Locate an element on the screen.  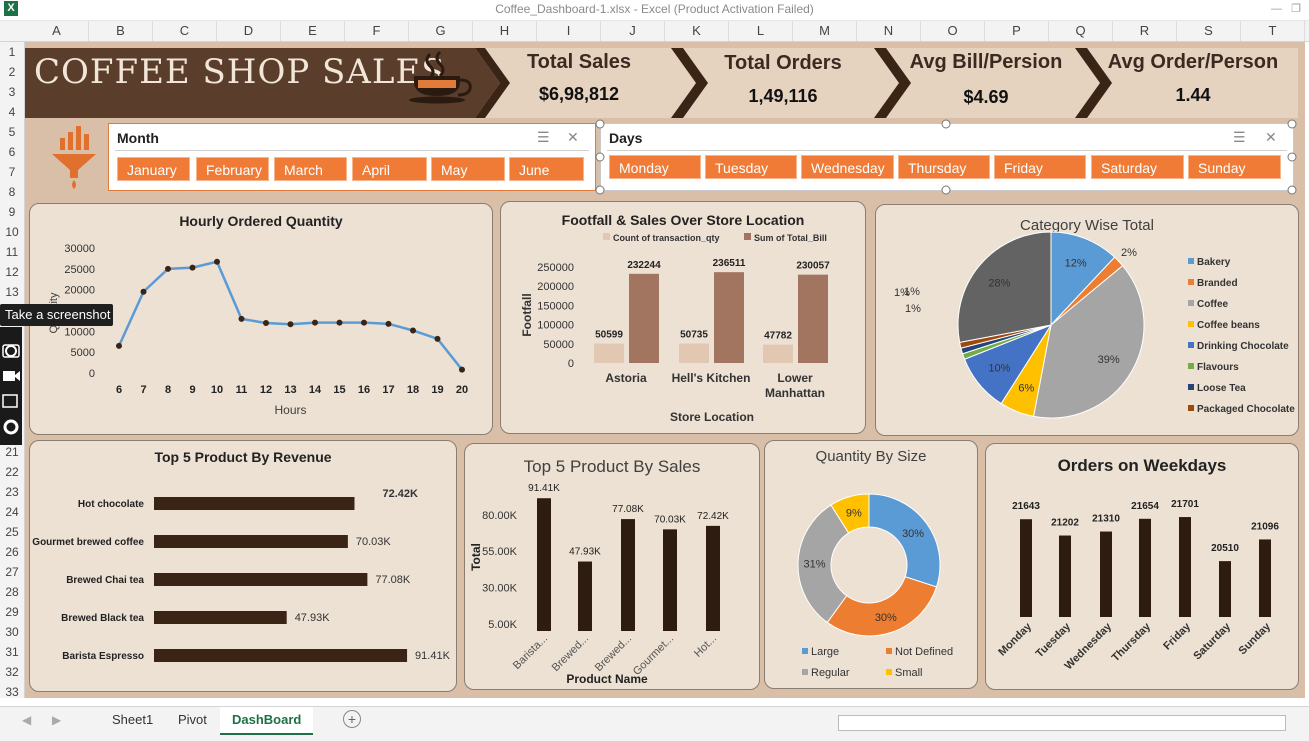
multi-select-icon: ☰ is located at coordinates (543, 137).